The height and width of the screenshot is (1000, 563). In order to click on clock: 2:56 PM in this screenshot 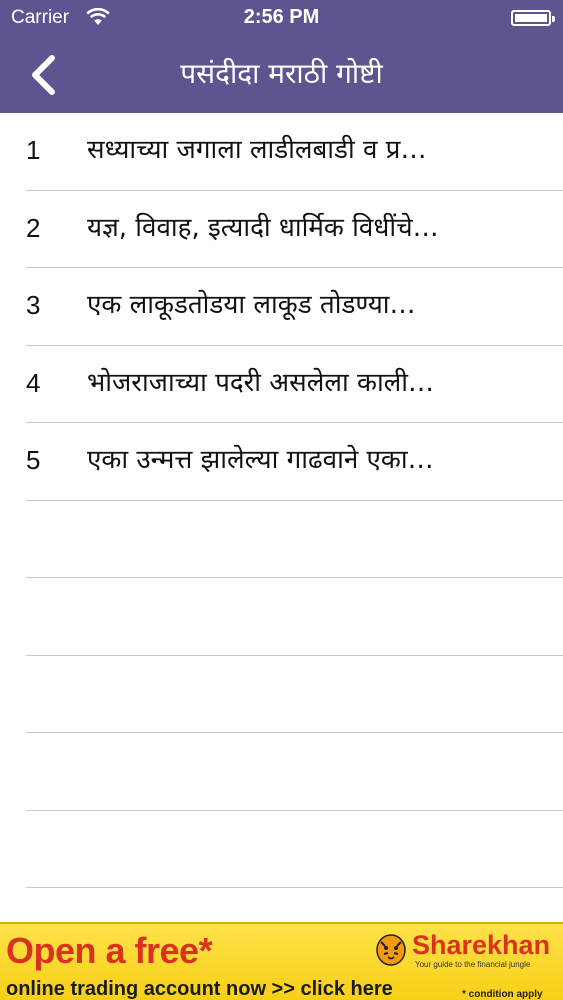, I will do `click(281, 17)`.